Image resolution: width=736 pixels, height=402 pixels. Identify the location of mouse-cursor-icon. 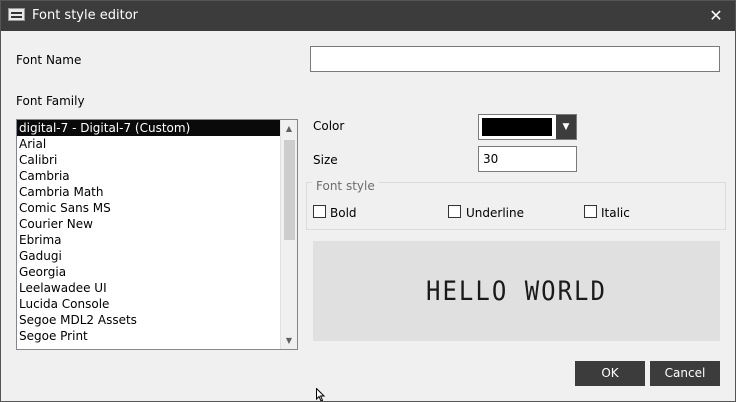
(321, 395).